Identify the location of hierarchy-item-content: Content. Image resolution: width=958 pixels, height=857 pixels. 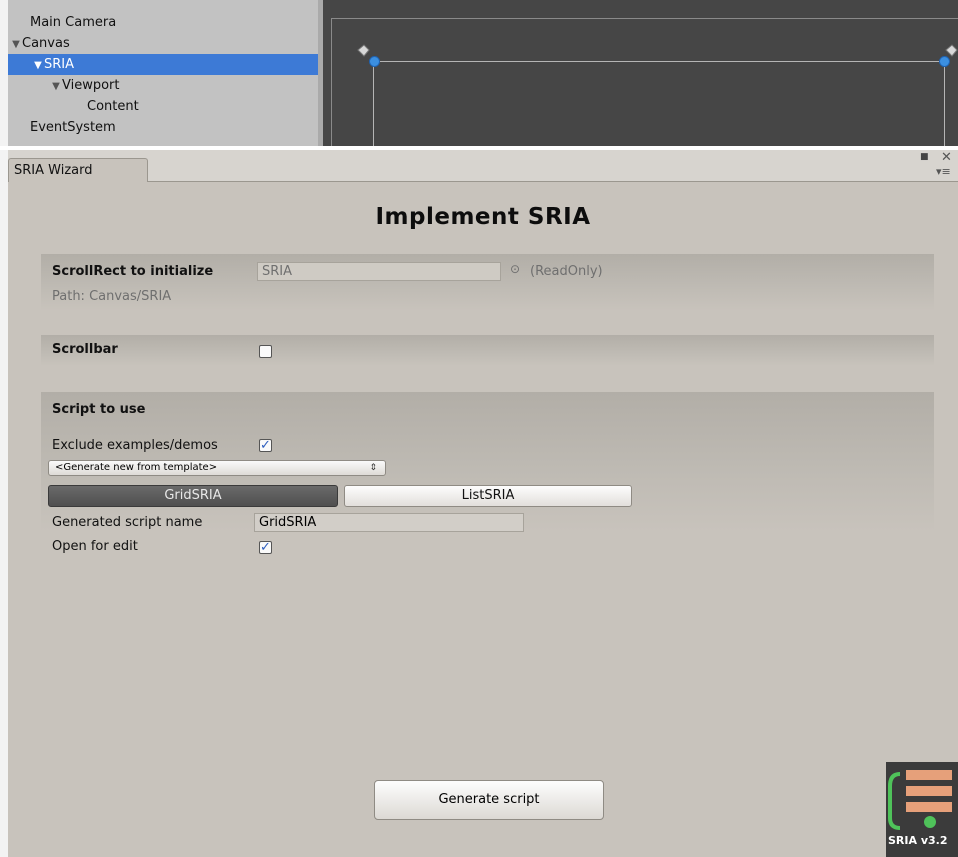
(163, 106).